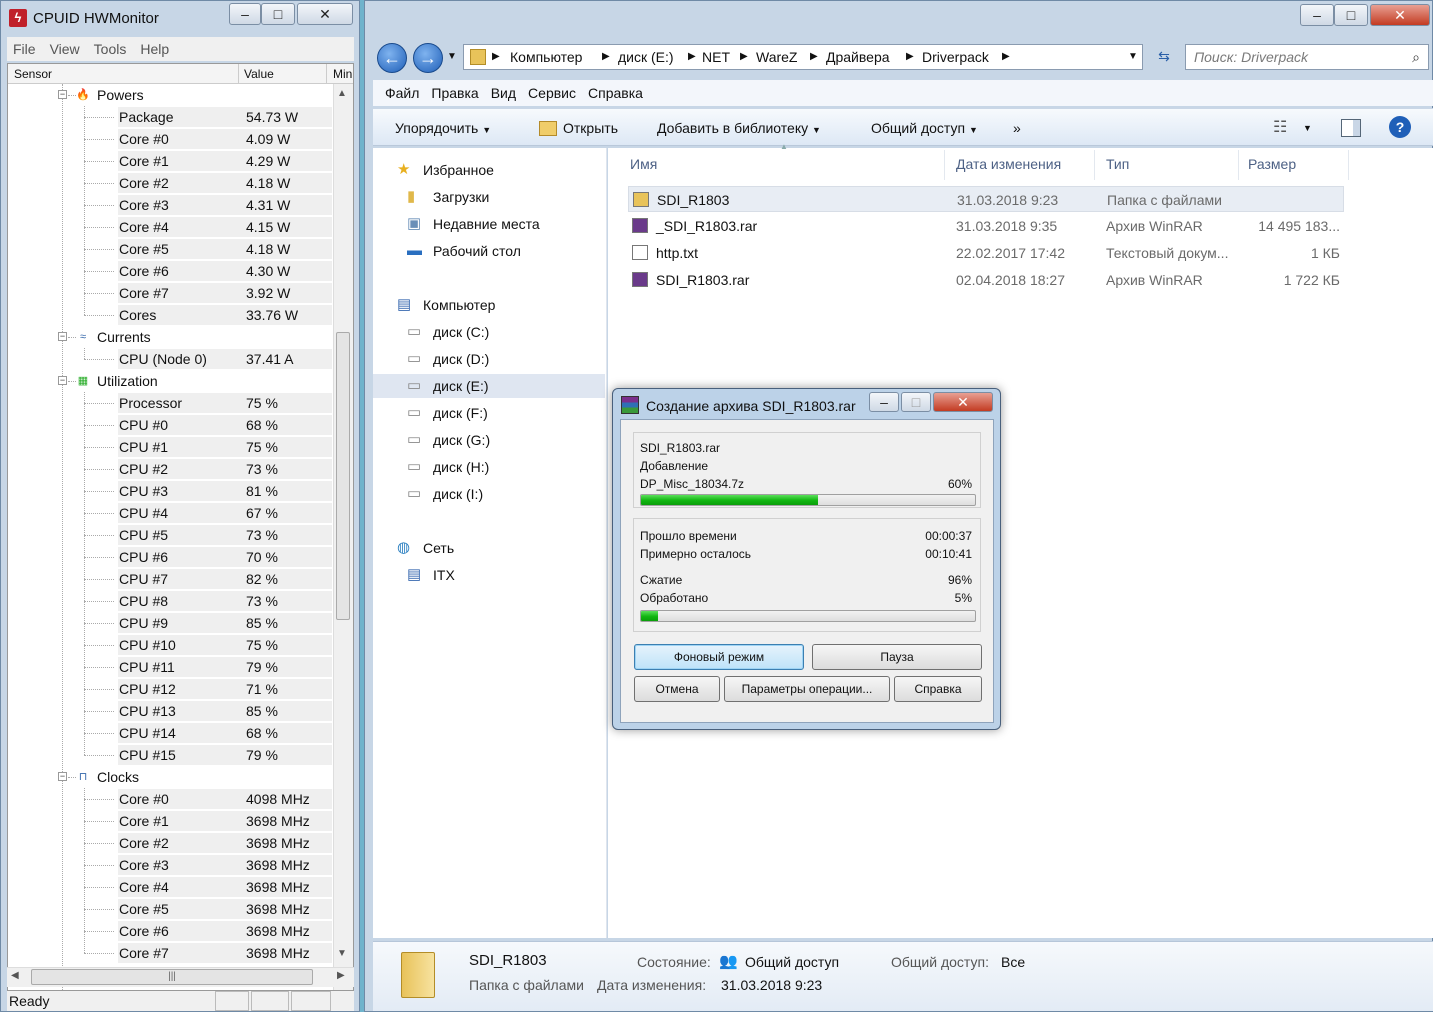 The width and height of the screenshot is (1433, 1012). I want to click on sensor-row: Core #0 4.09 W, so click(170, 139).